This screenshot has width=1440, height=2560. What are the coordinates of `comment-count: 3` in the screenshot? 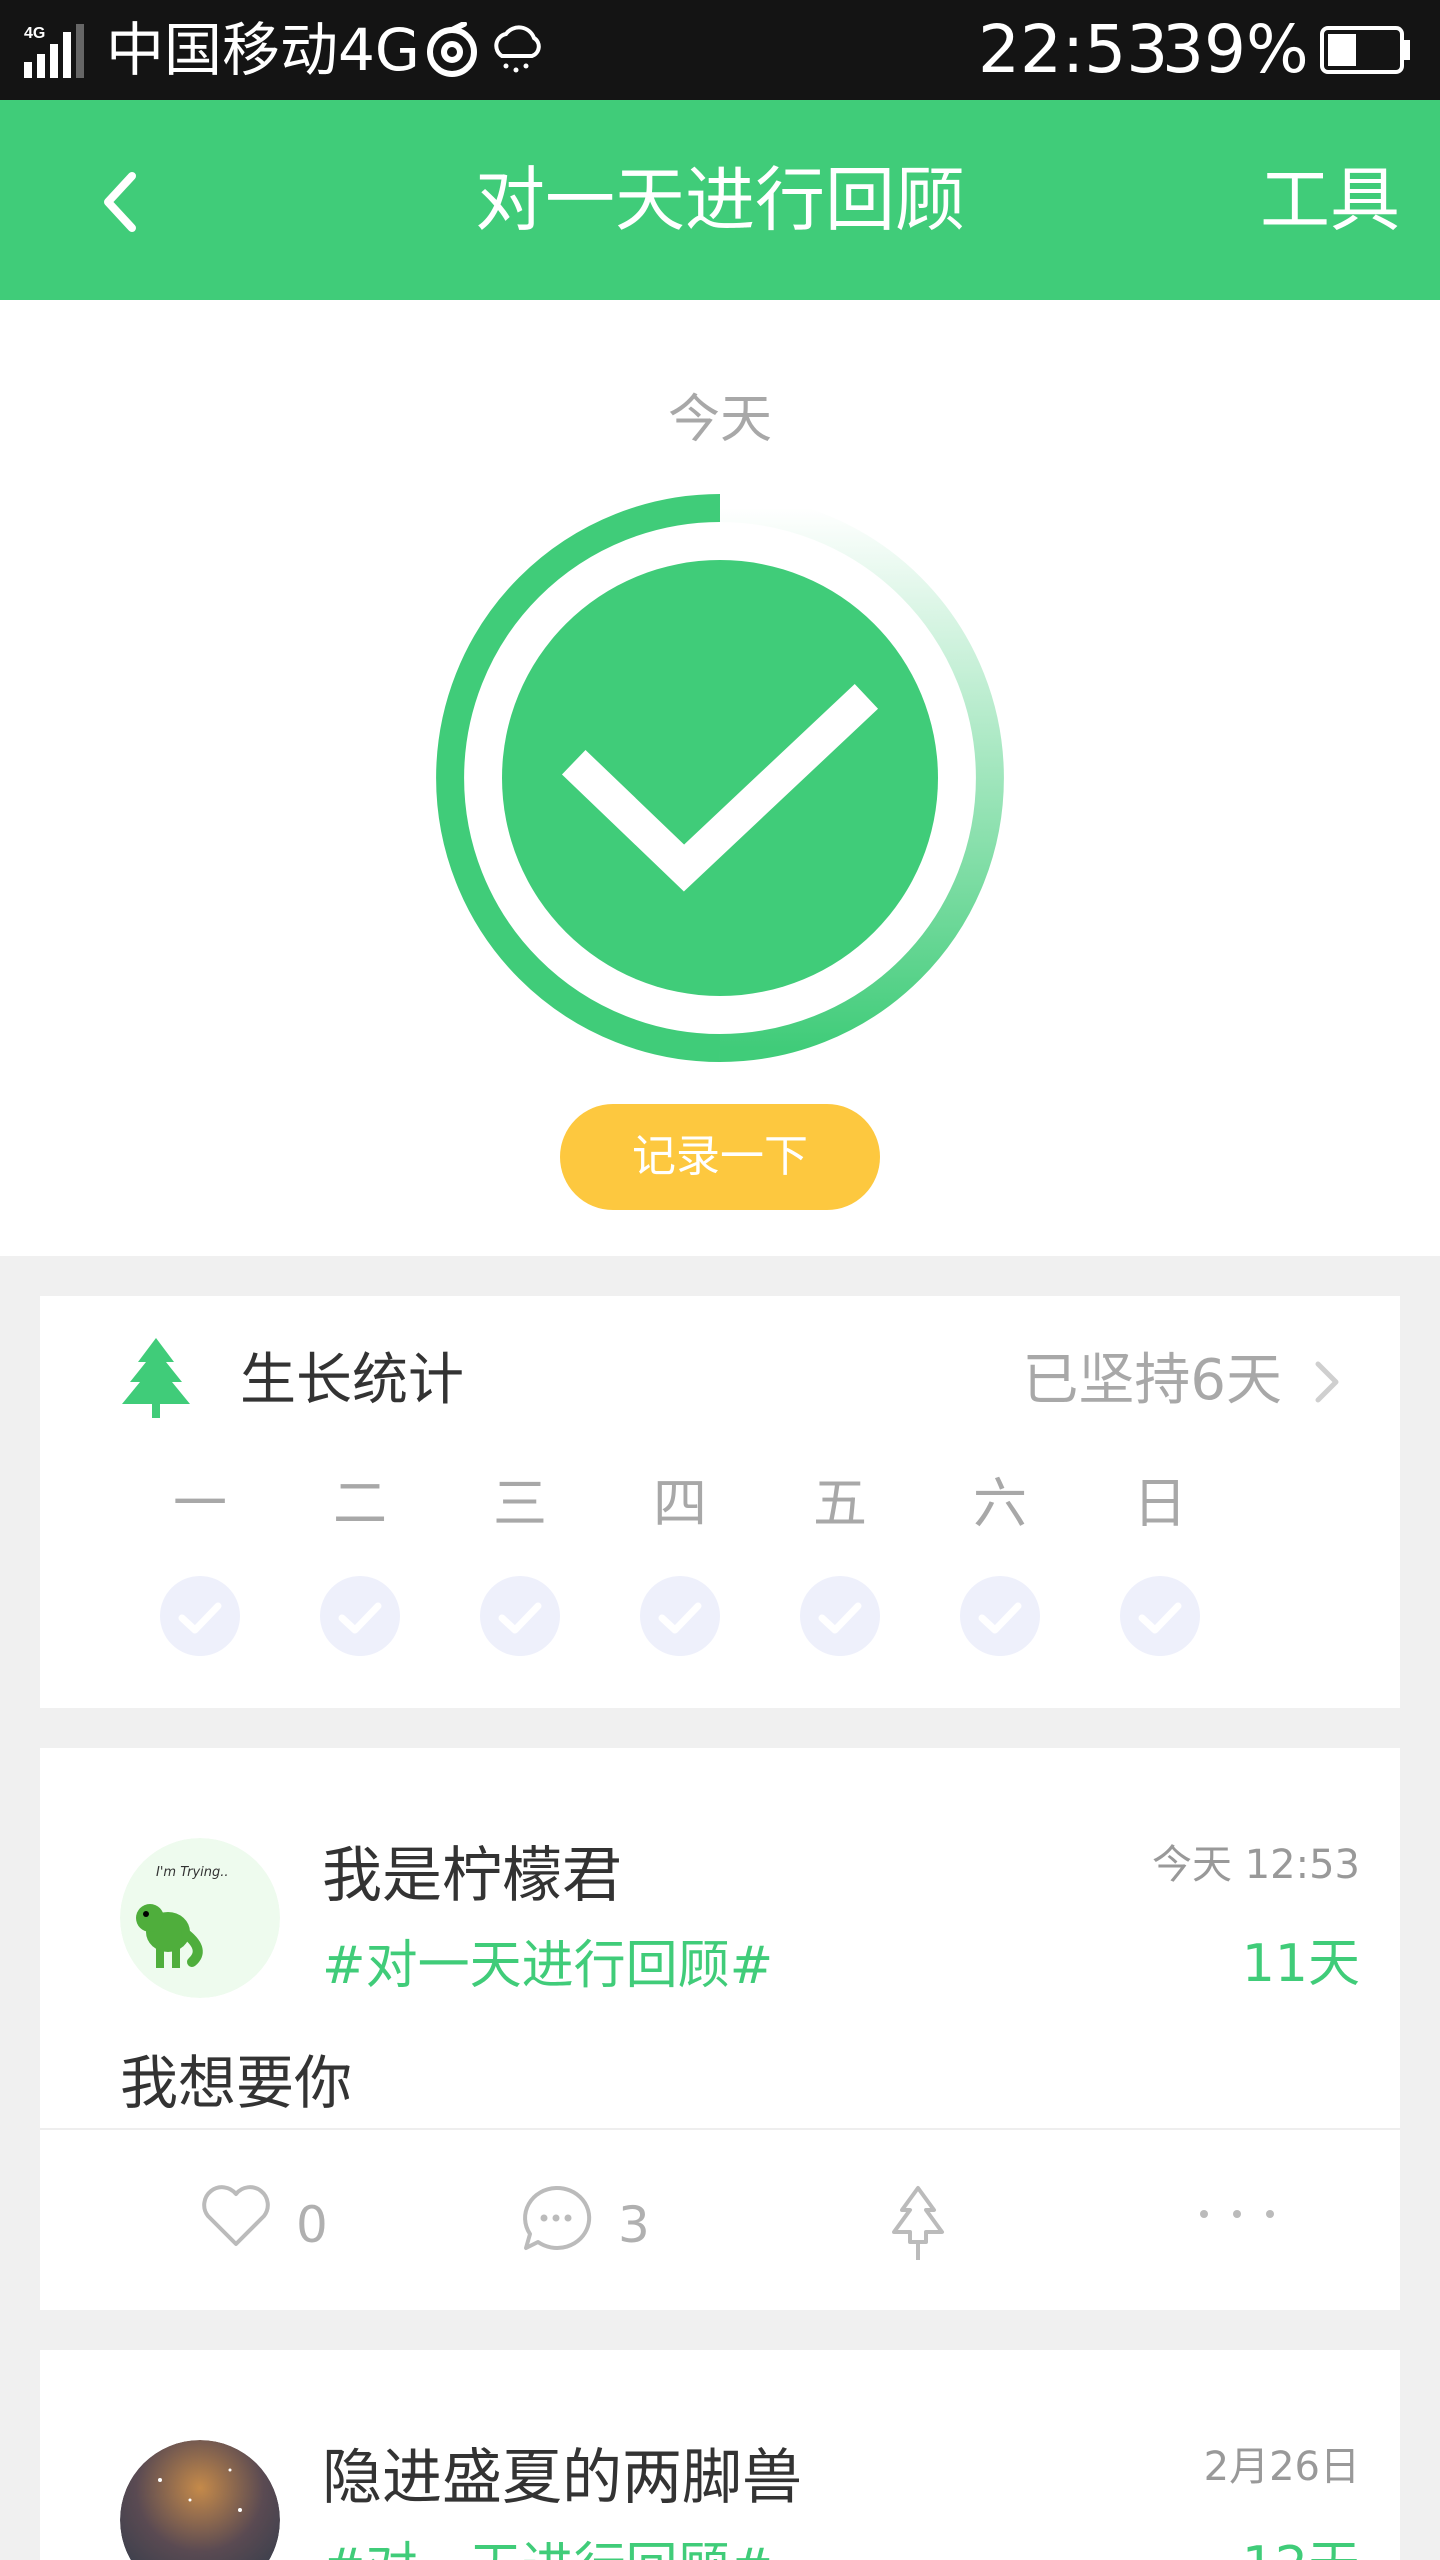 It's located at (634, 2225).